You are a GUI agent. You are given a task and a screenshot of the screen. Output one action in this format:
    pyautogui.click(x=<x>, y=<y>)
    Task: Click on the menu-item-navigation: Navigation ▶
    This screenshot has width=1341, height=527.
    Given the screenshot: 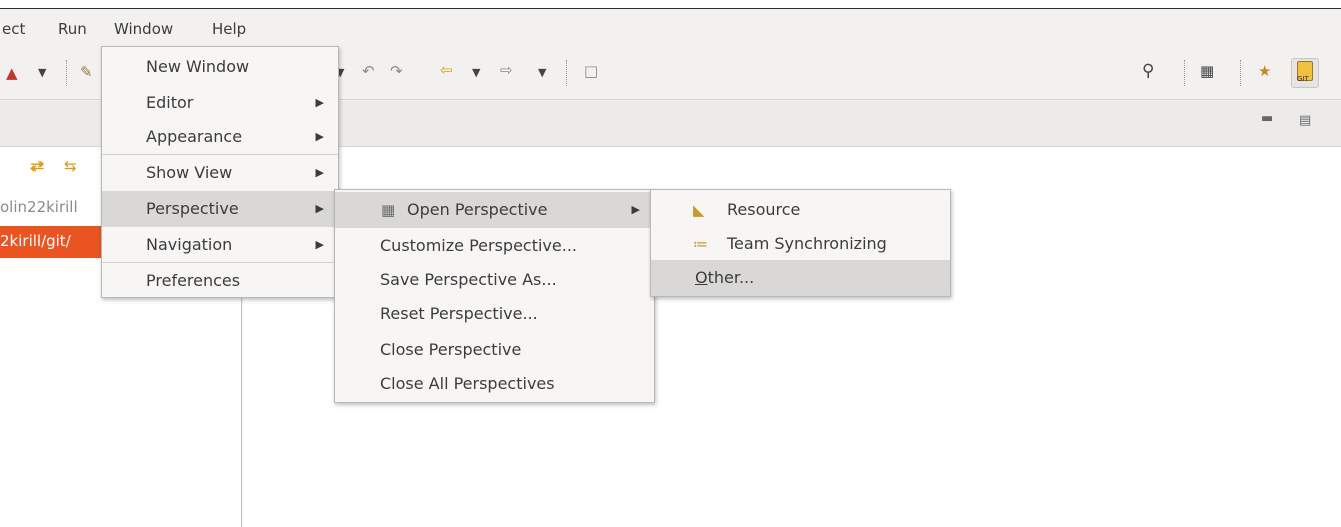 What is the action you would take?
    pyautogui.click(x=220, y=245)
    